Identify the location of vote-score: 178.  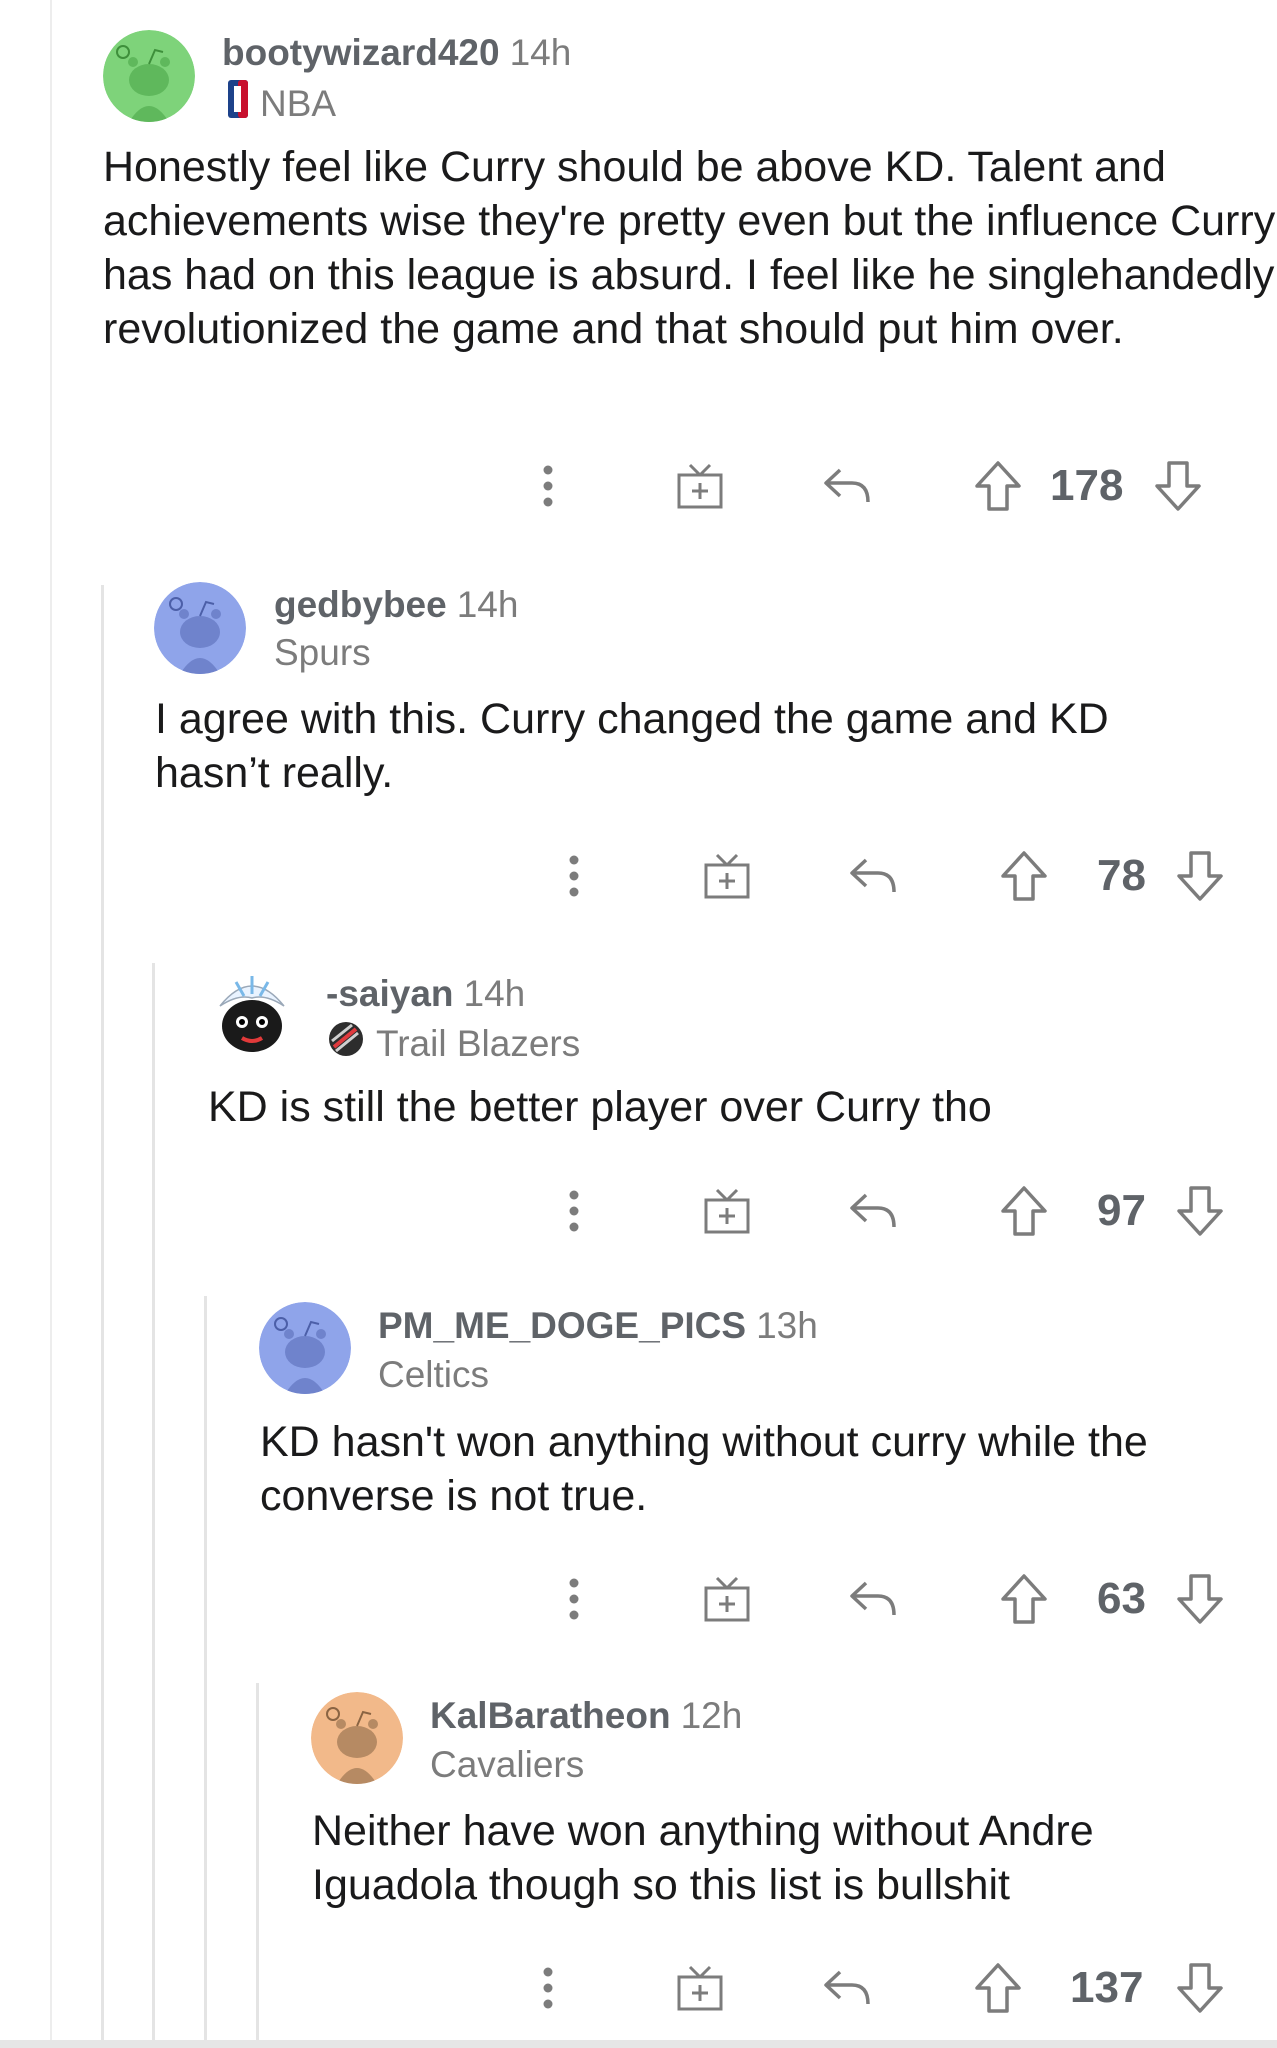
(1087, 485).